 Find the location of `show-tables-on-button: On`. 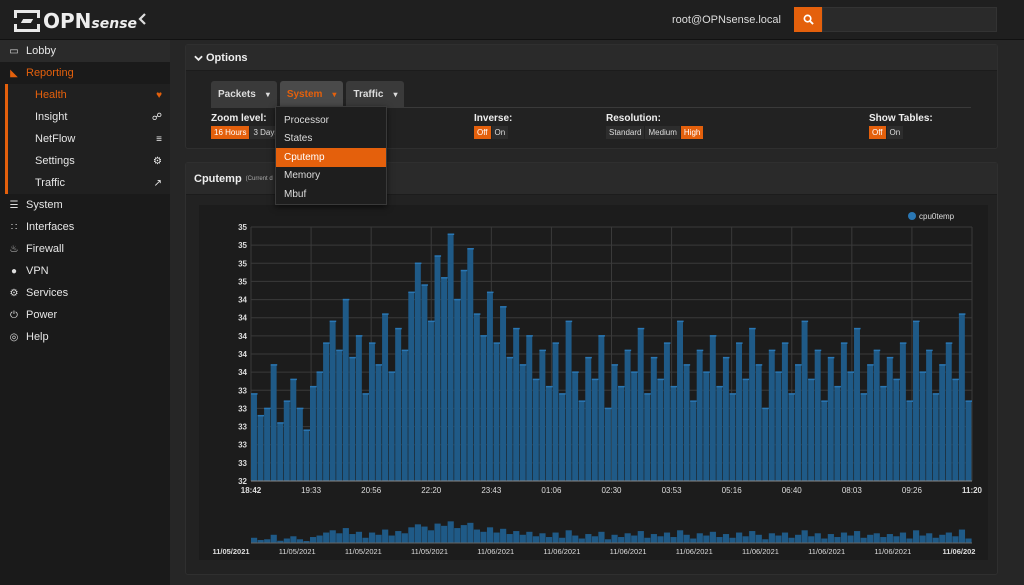

show-tables-on-button: On is located at coordinates (895, 132).